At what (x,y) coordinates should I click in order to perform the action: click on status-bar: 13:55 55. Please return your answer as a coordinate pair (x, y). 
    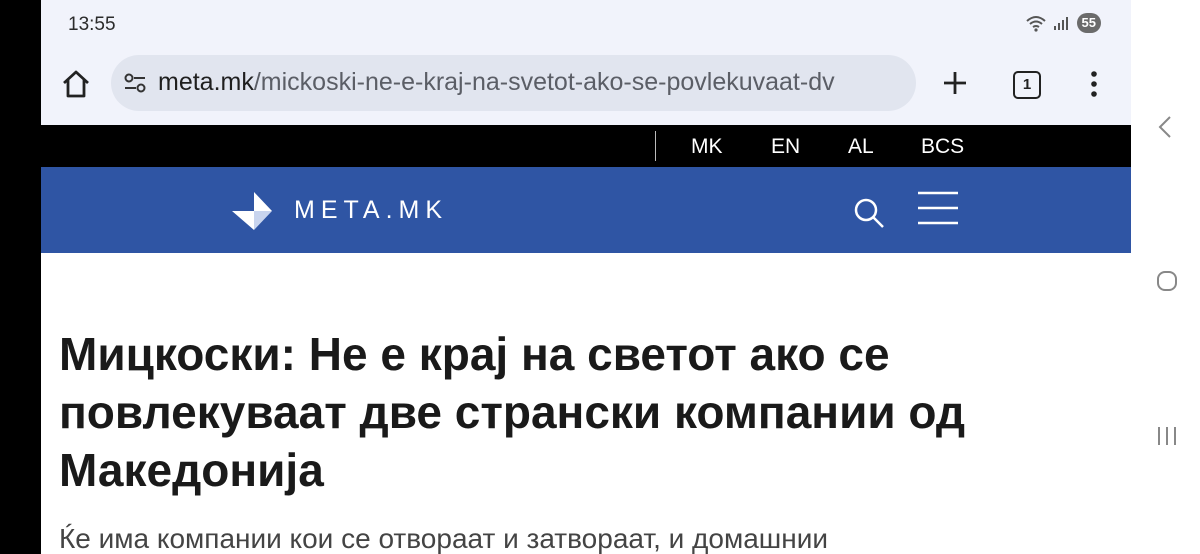
    Looking at the image, I should click on (586, 24).